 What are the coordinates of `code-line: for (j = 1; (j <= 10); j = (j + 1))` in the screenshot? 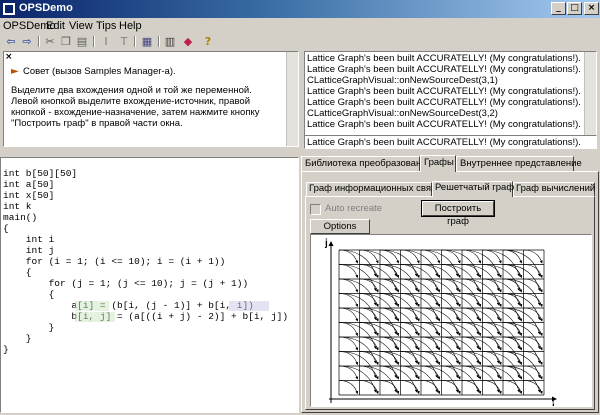 It's located at (126, 283).